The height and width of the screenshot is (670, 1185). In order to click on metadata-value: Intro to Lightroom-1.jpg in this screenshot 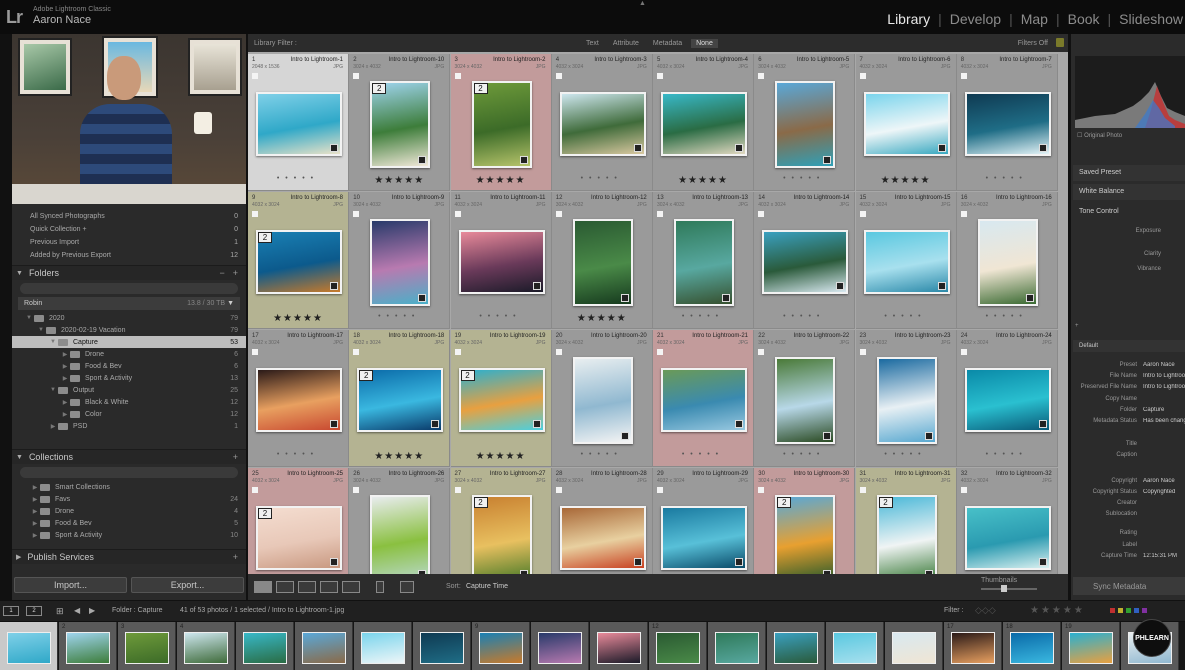, I will do `click(1164, 376)`.